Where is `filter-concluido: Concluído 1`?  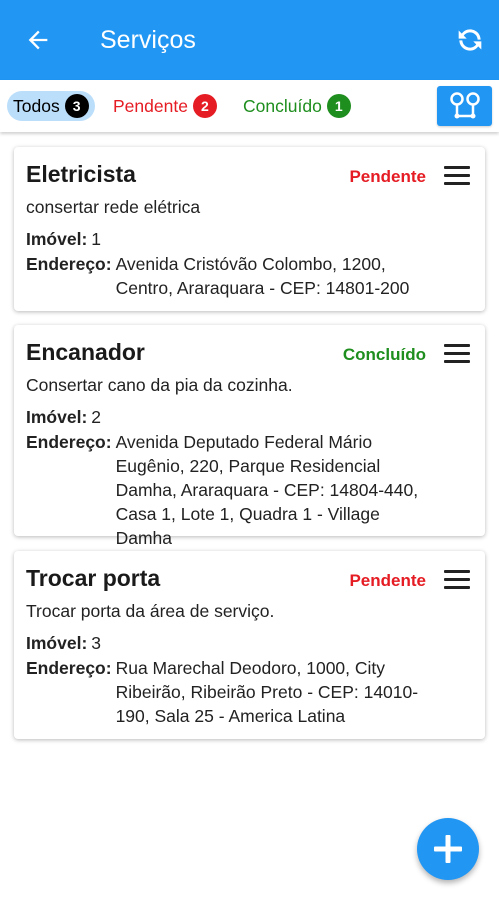 filter-concluido: Concluído 1 is located at coordinates (297, 106).